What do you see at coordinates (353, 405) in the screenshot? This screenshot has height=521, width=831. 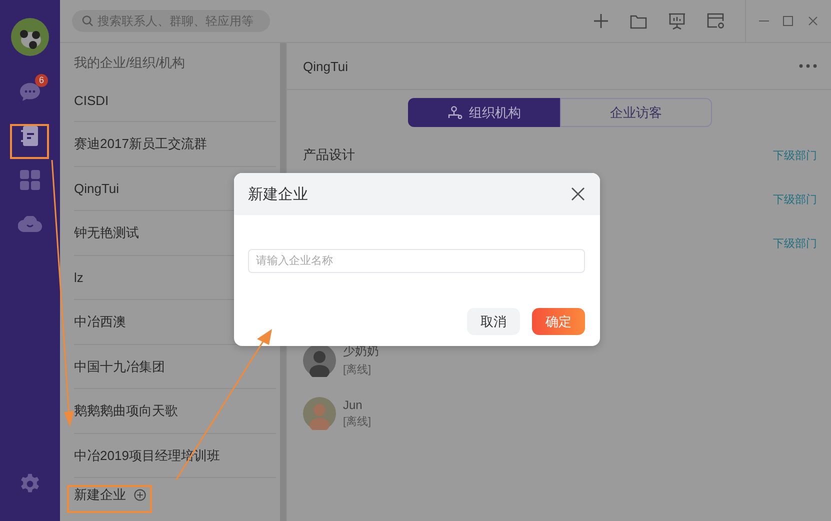 I see `member-name: Jun` at bounding box center [353, 405].